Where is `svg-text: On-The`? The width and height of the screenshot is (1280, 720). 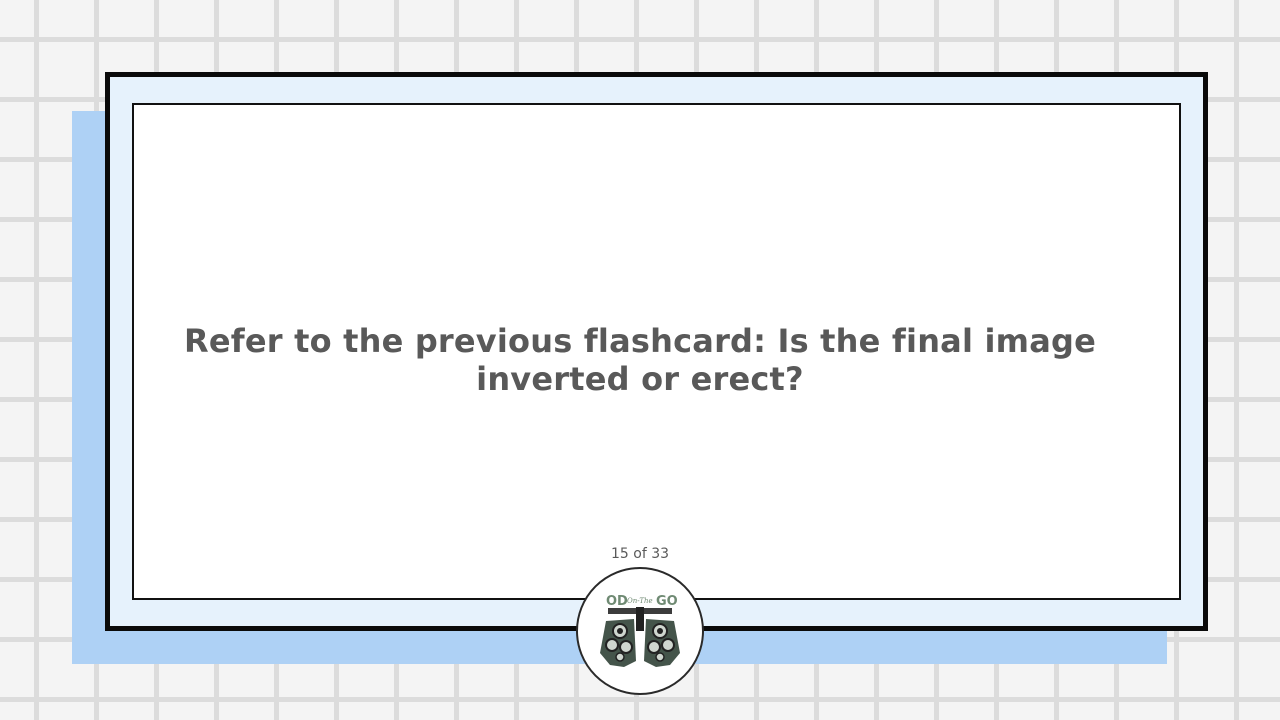
svg-text: On-The is located at coordinates (640, 601).